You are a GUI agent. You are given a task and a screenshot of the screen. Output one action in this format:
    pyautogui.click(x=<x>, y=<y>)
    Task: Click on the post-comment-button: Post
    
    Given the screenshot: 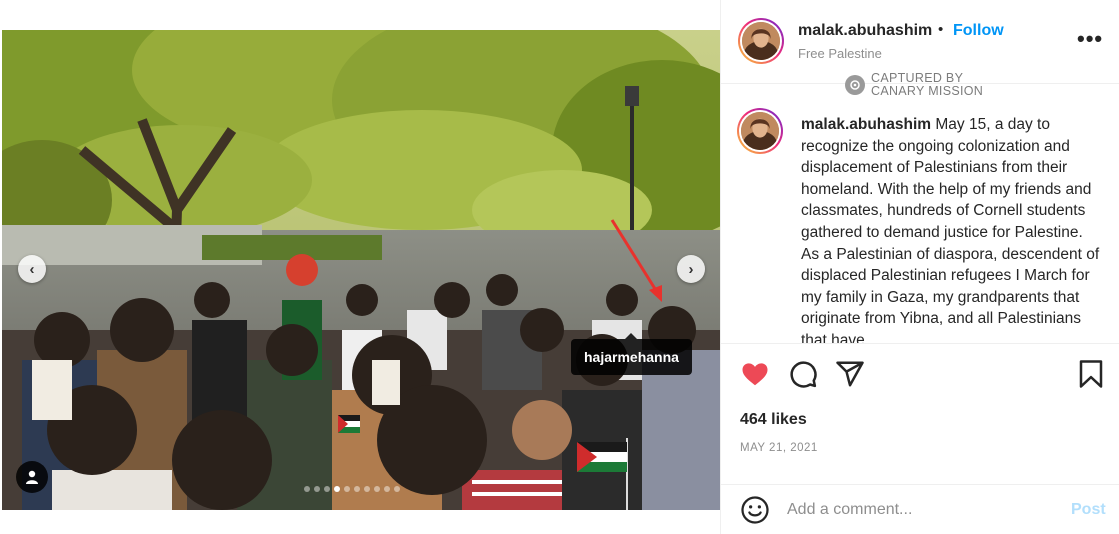 What is the action you would take?
    pyautogui.click(x=1088, y=510)
    